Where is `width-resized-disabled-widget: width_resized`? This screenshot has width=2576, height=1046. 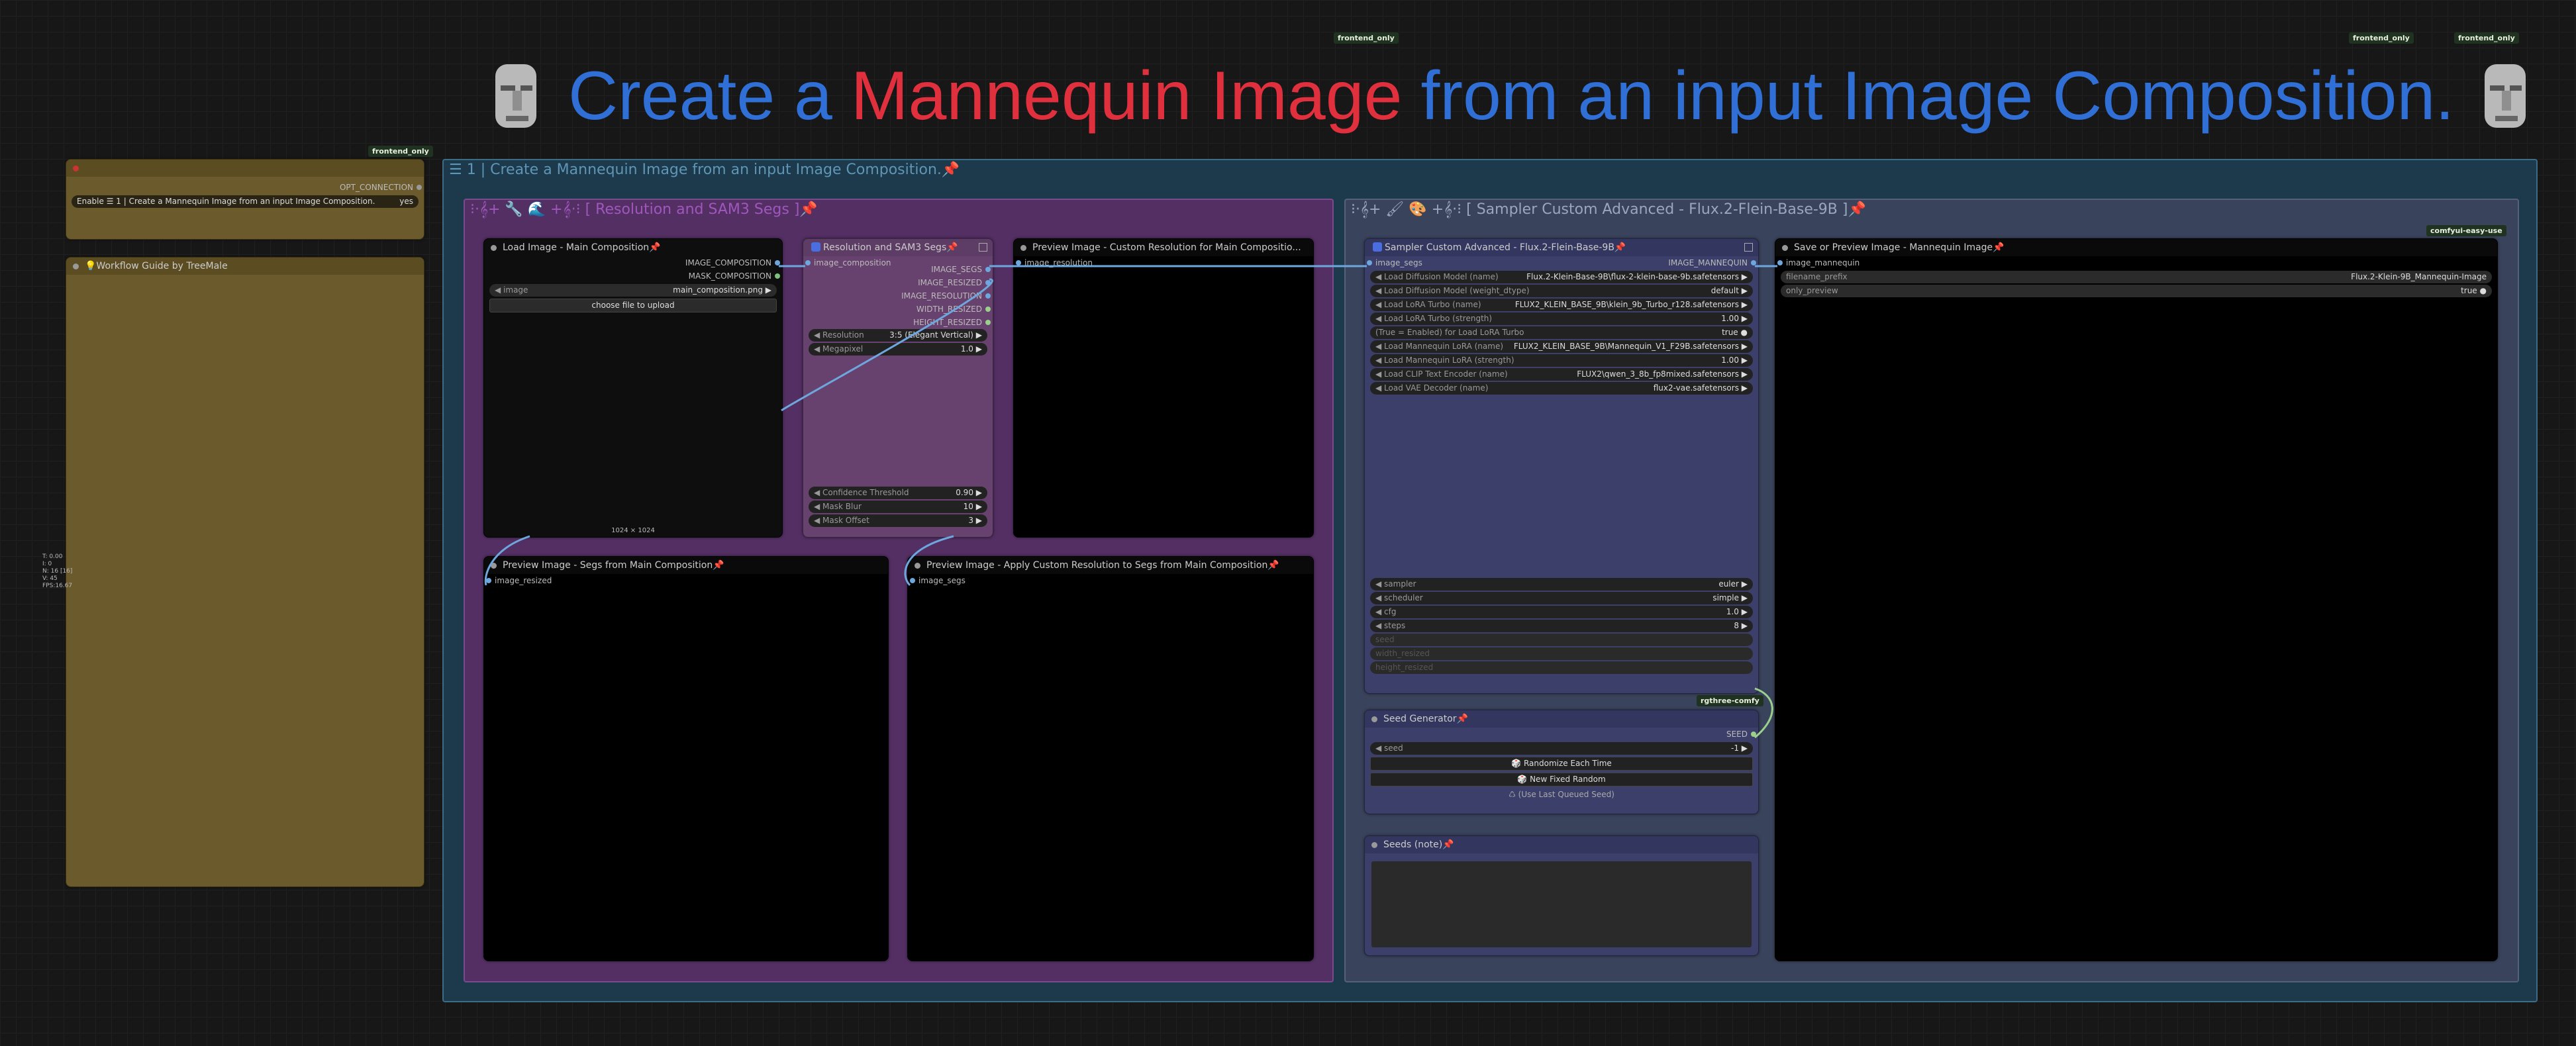 width-resized-disabled-widget: width_resized is located at coordinates (1561, 653).